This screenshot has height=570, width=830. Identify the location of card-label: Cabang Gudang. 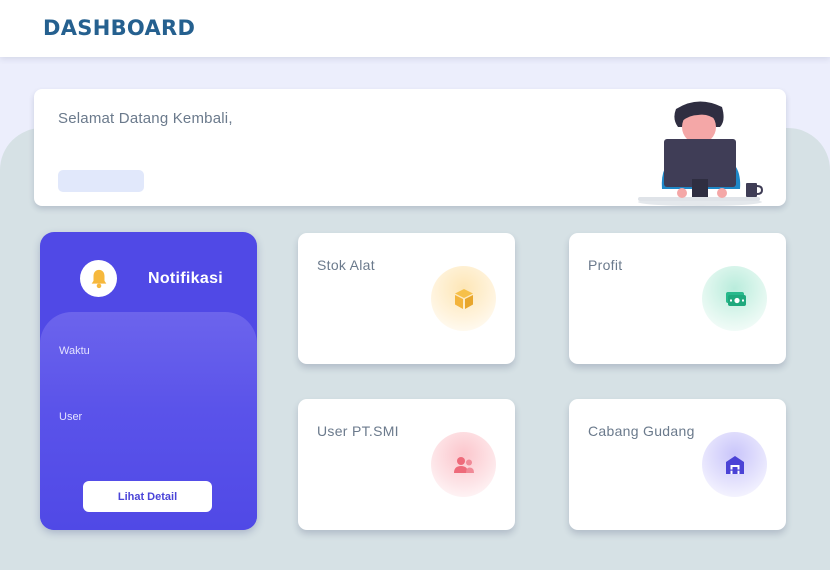
(641, 431).